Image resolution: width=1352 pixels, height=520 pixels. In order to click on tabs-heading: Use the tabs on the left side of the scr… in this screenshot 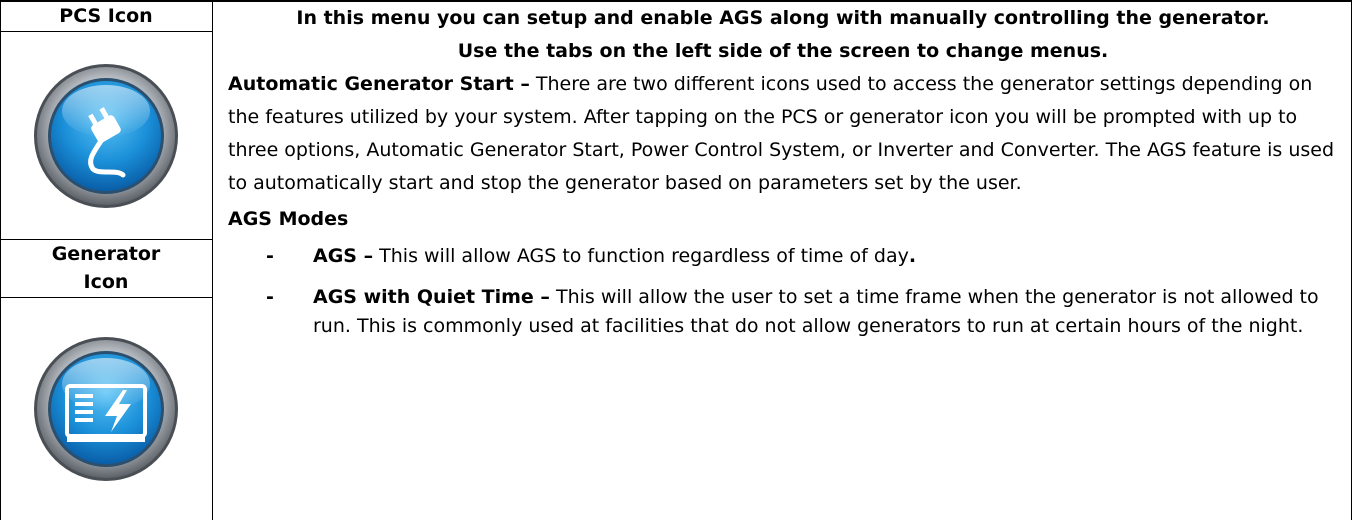, I will do `click(783, 51)`.